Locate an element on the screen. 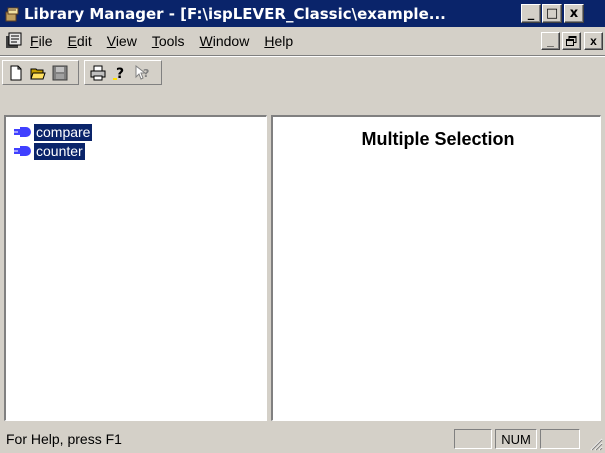 This screenshot has width=605, height=453. detail-title: Multiple Selection is located at coordinates (438, 139).